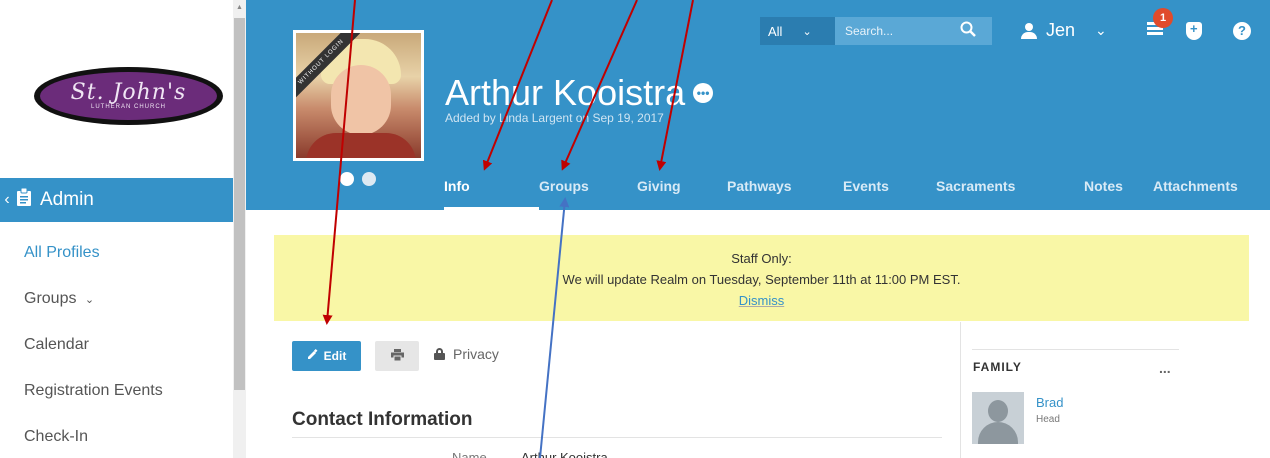 The width and height of the screenshot is (1270, 458). I want to click on chevron-left-icon: ‹, so click(7, 200).